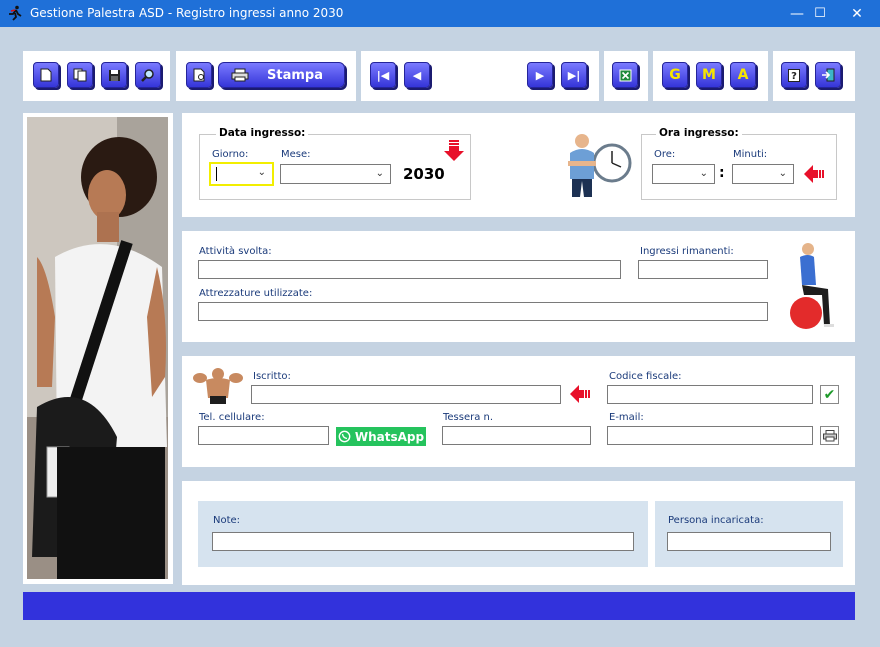 This screenshot has width=880, height=647. I want to click on activity-label: Attività svolta:, so click(235, 251).